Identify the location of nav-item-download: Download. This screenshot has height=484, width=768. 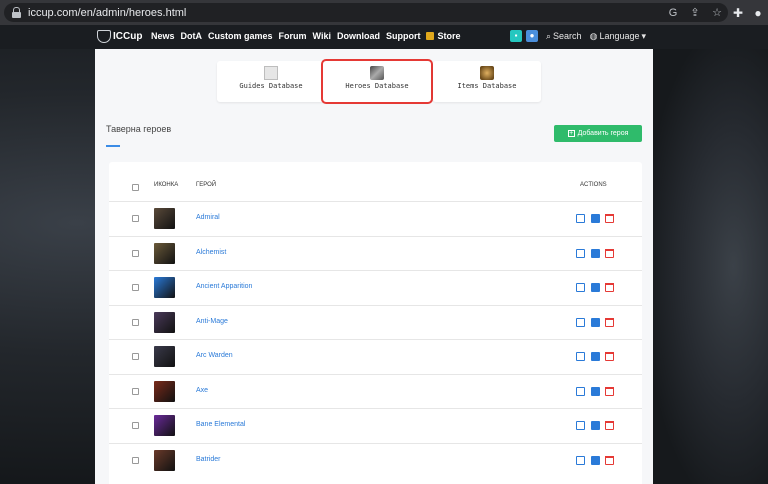
(358, 36).